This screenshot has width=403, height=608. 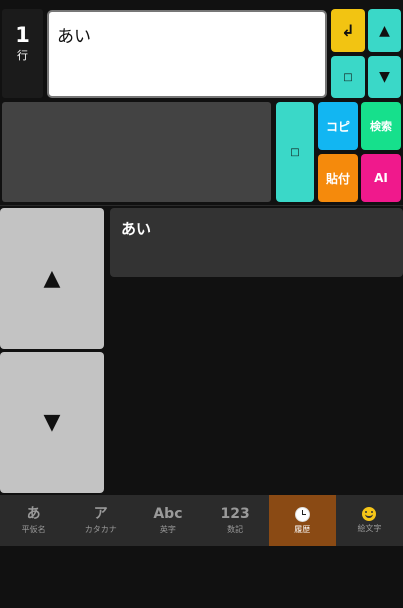 I want to click on history-scroll-down-button: ▼, so click(x=52, y=422).